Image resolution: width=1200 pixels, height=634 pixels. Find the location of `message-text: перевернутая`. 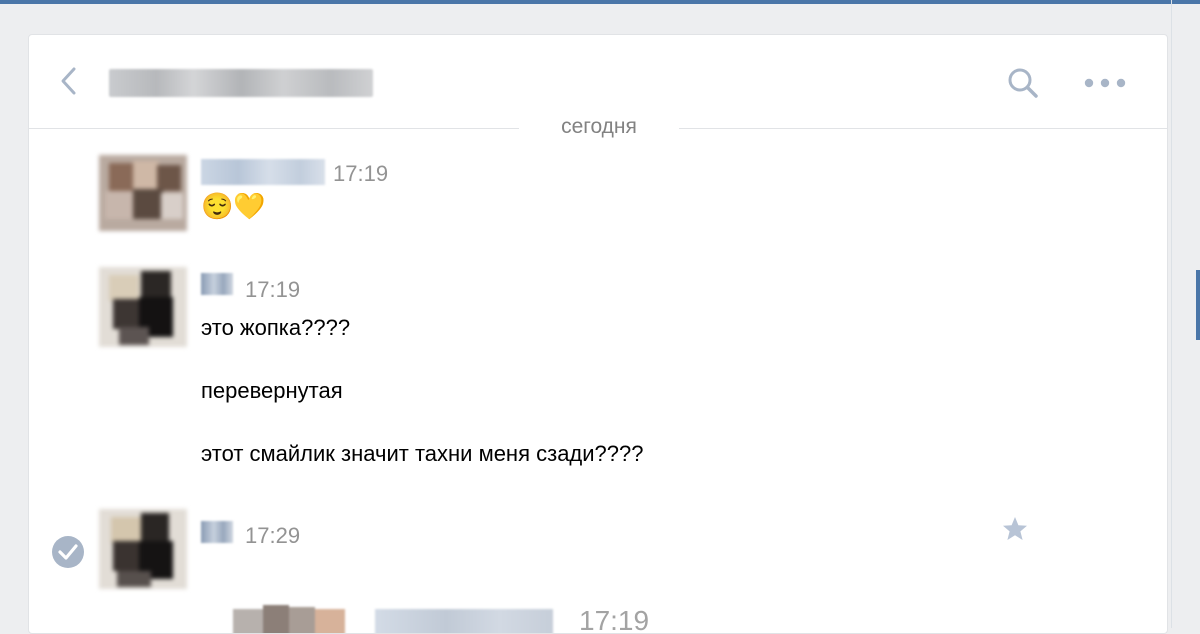

message-text: перевернутая is located at coordinates (272, 390).